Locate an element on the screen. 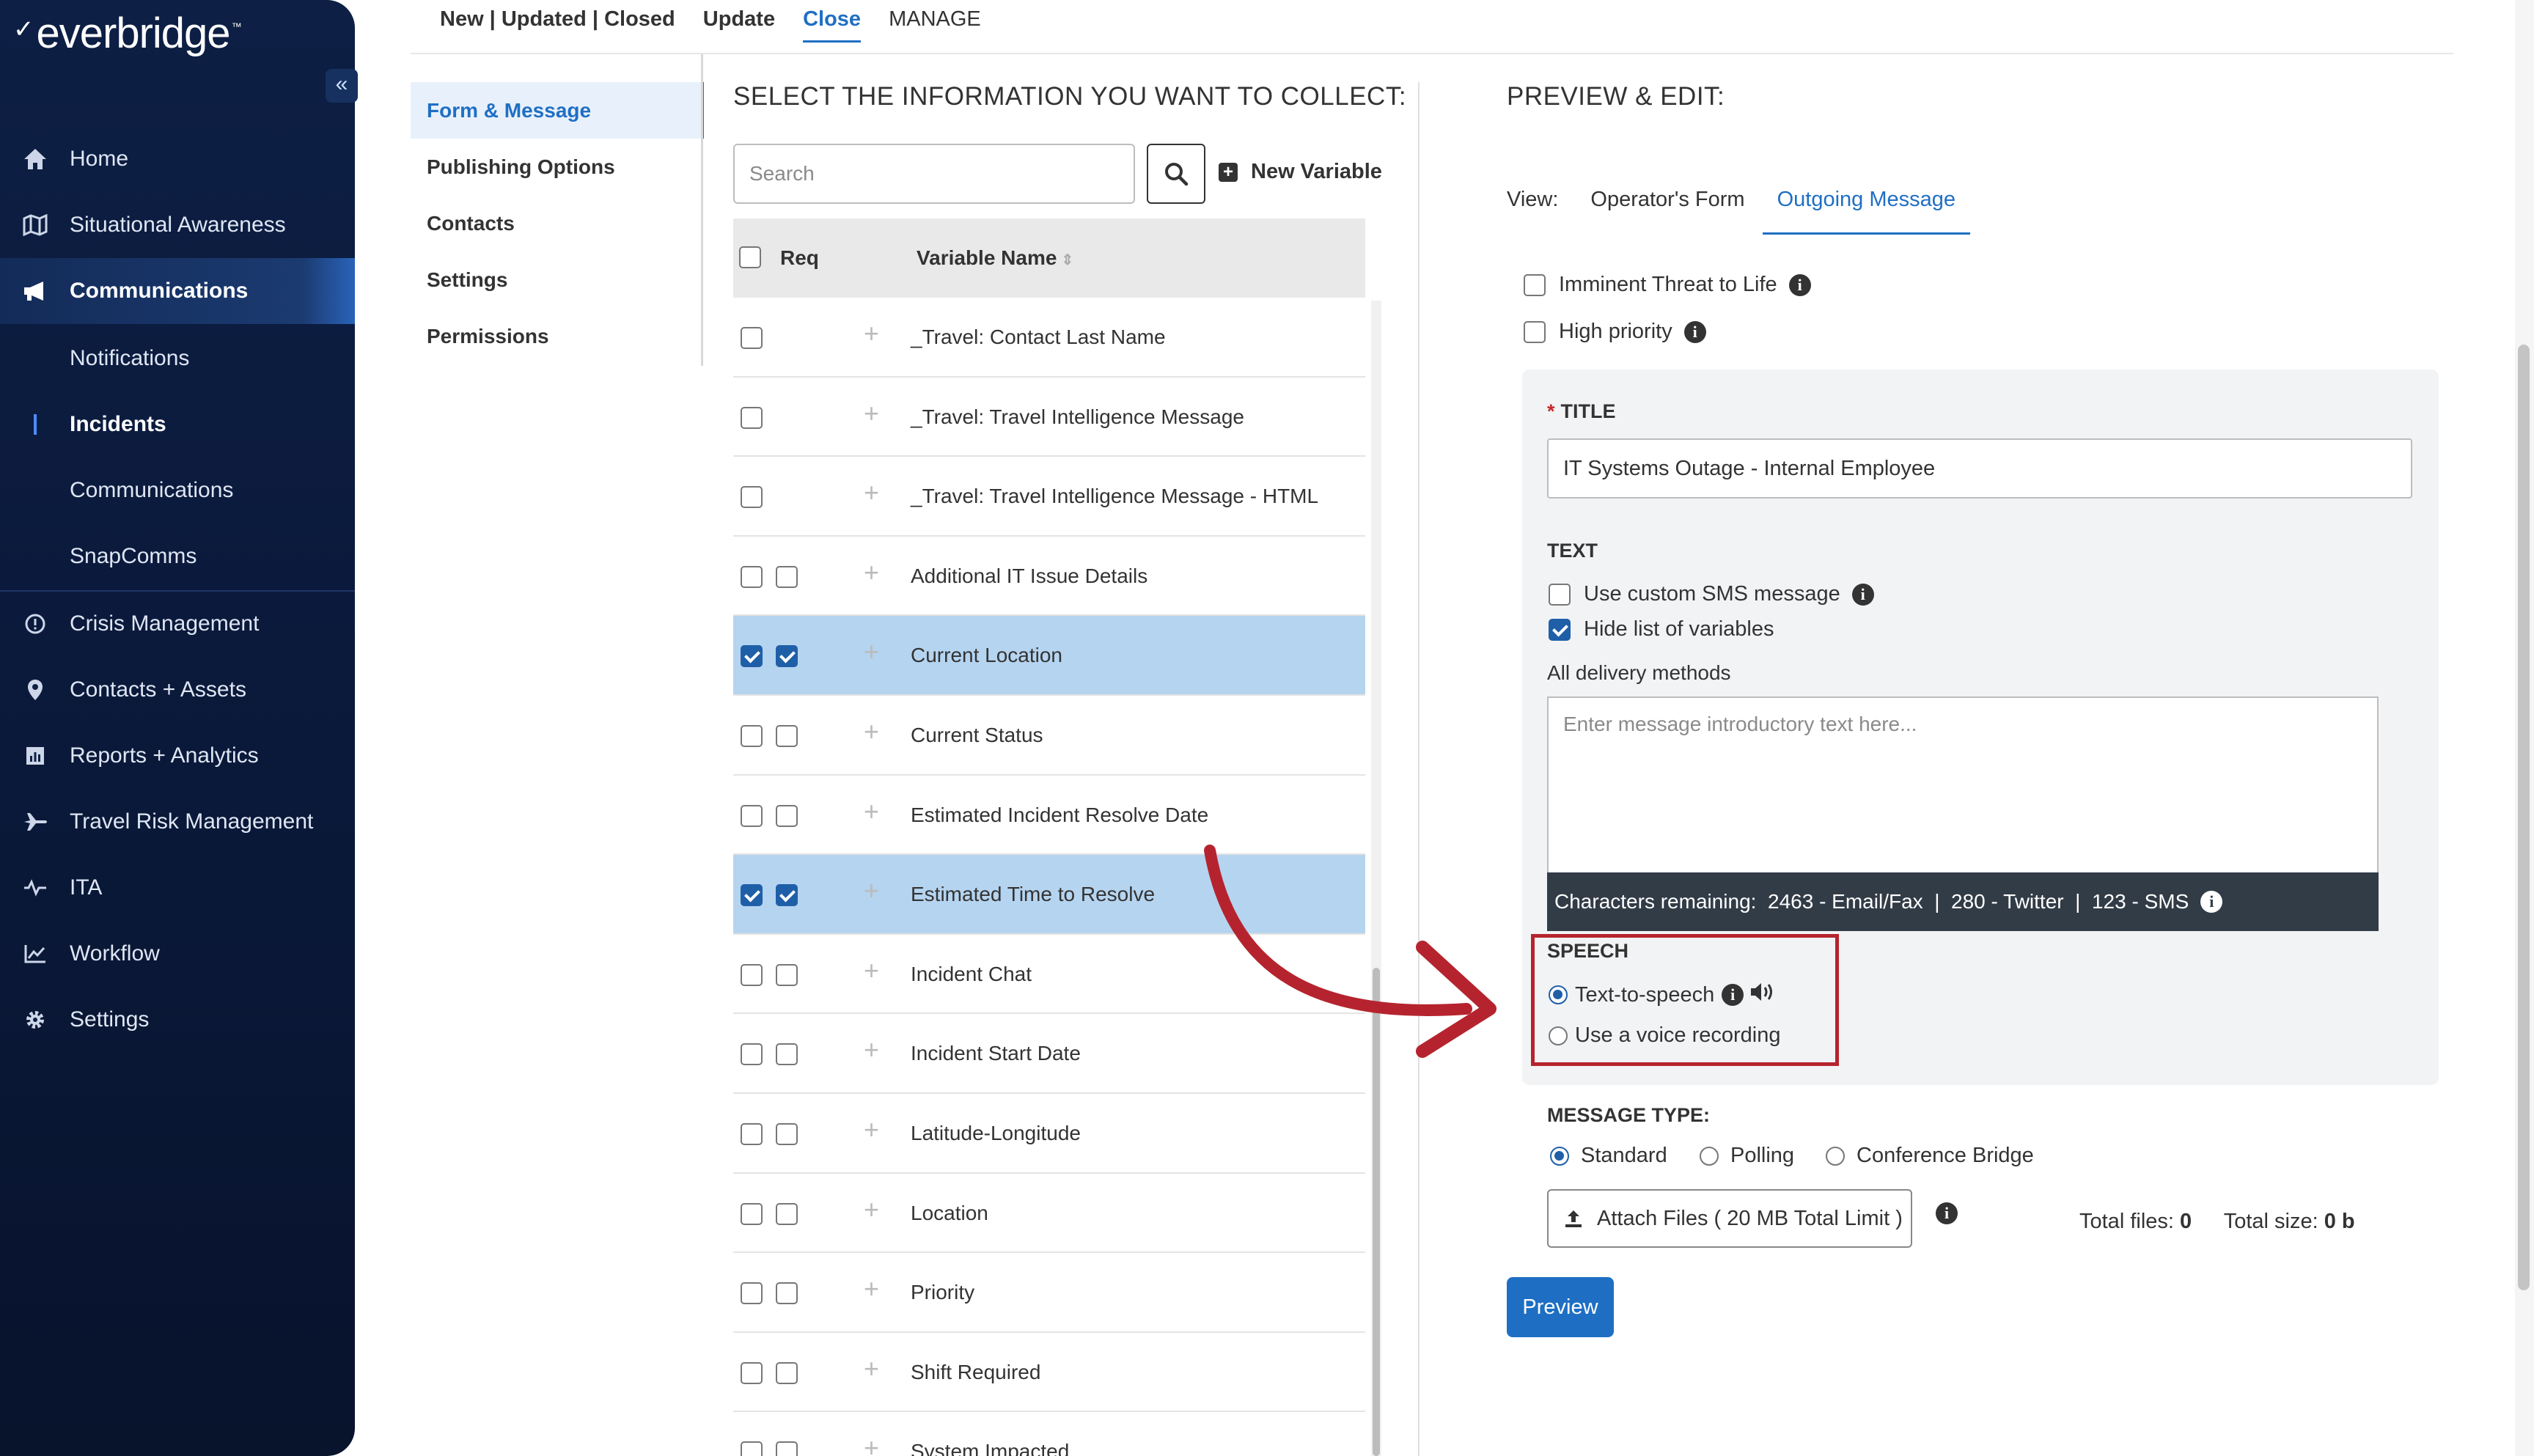  text-to-speech-radio is located at coordinates (1558, 994).